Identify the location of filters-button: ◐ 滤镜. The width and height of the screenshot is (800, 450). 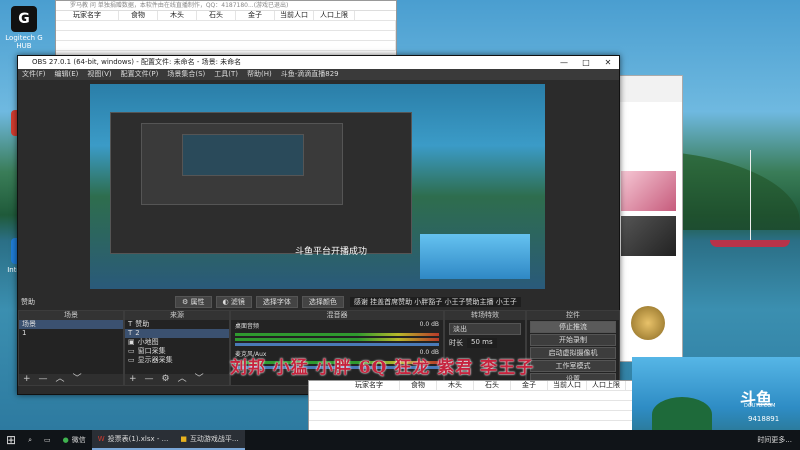
(233, 302).